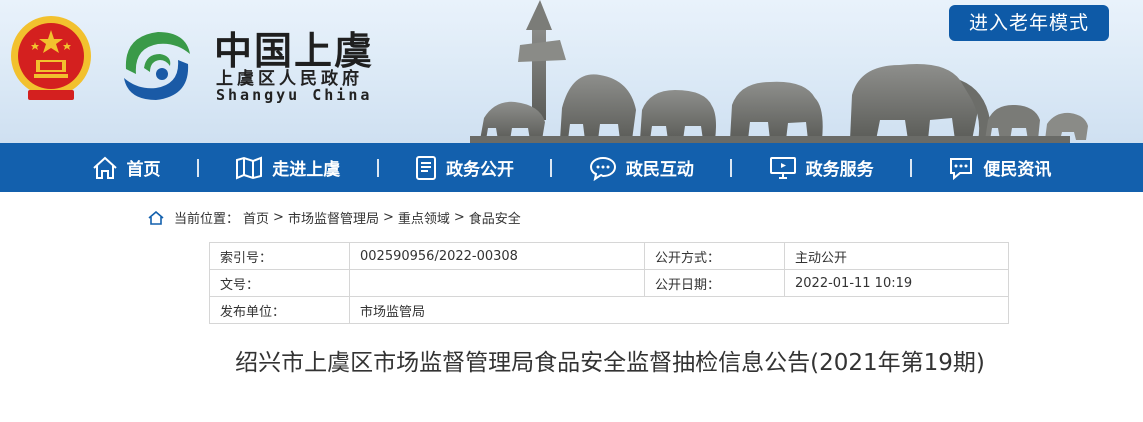 The width and height of the screenshot is (1143, 422). Describe the element at coordinates (156, 217) in the screenshot. I see `home-small-icon` at that location.